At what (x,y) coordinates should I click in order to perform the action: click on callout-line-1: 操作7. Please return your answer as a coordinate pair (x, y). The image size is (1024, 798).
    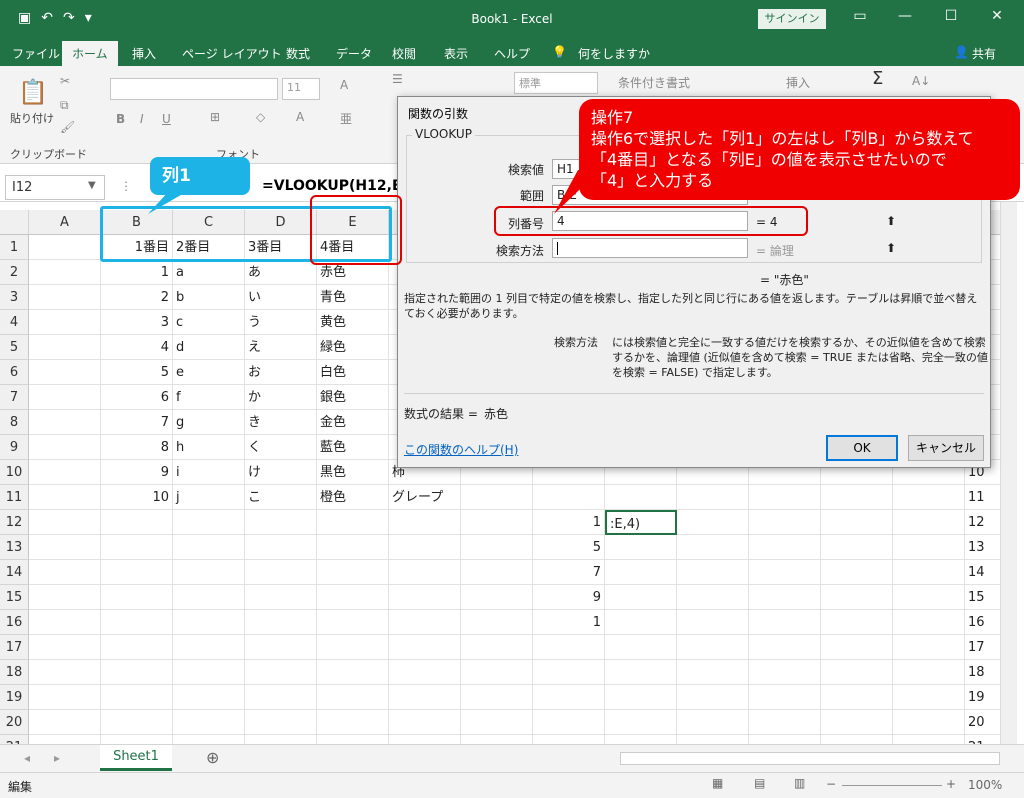
    Looking at the image, I should click on (612, 117).